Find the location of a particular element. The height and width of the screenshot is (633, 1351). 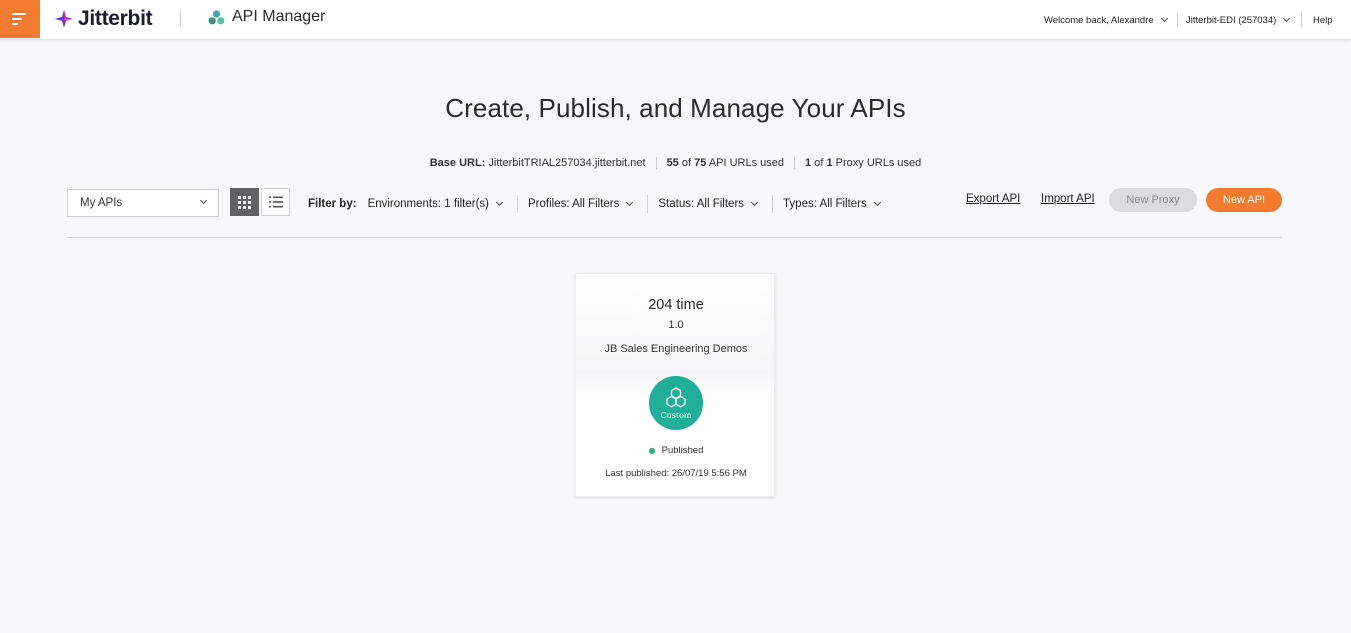

filter-status-label: Status: All Filters is located at coordinates (701, 204).